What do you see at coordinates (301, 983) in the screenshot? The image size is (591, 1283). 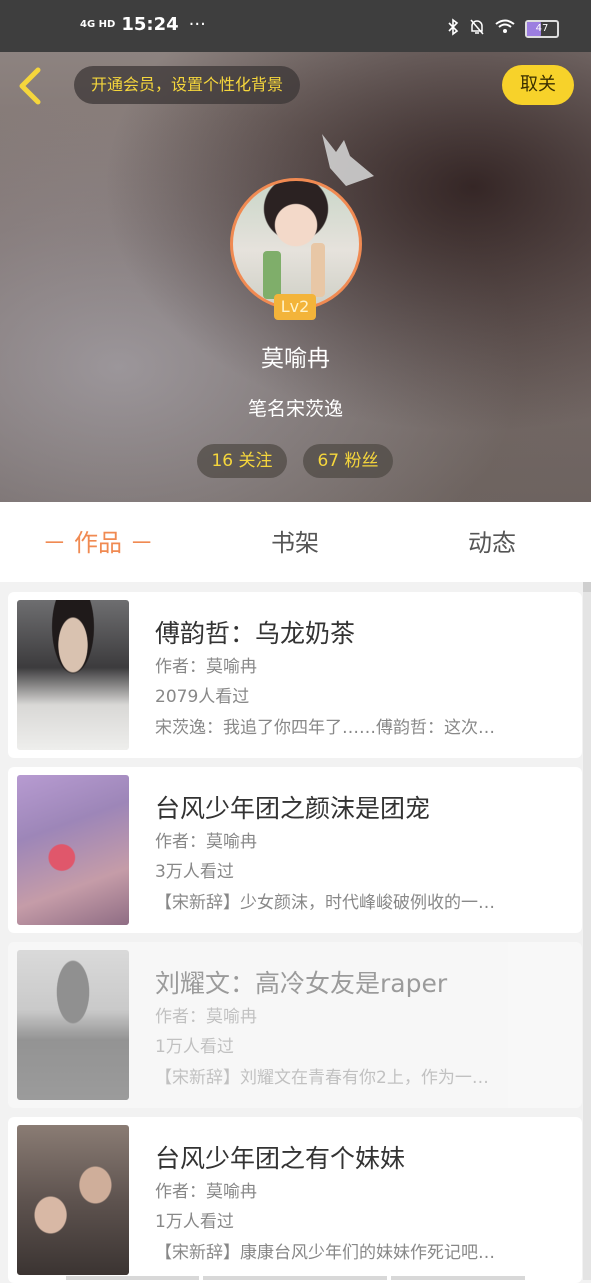 I see `book-title: 刘耀文：高冷女友是raper` at bounding box center [301, 983].